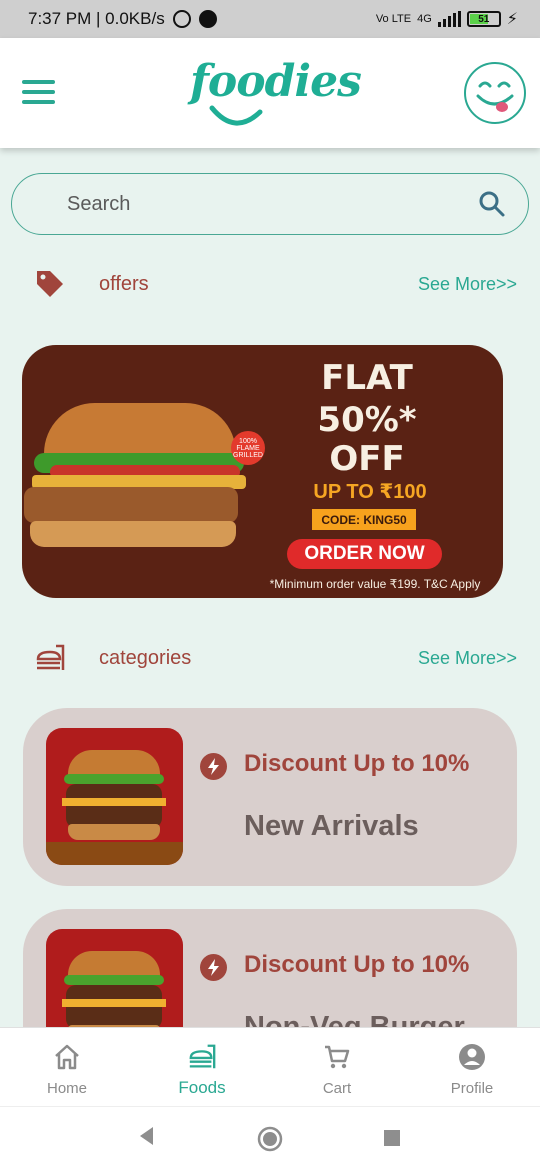 Image resolution: width=540 pixels, height=1170 pixels. I want to click on home-icon, so click(67, 1057).